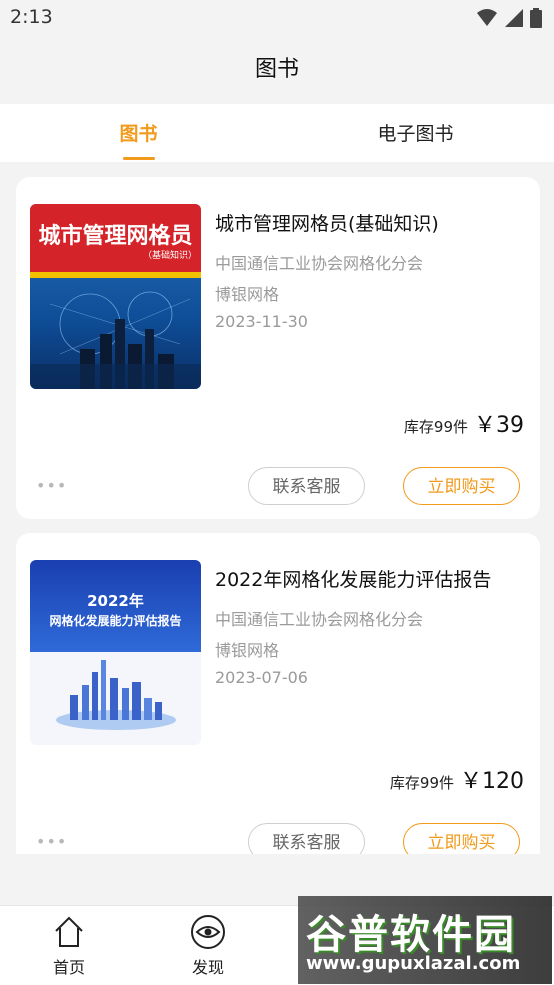 The image size is (554, 985). I want to click on tab-ebooks: 电子图书, so click(415, 133).